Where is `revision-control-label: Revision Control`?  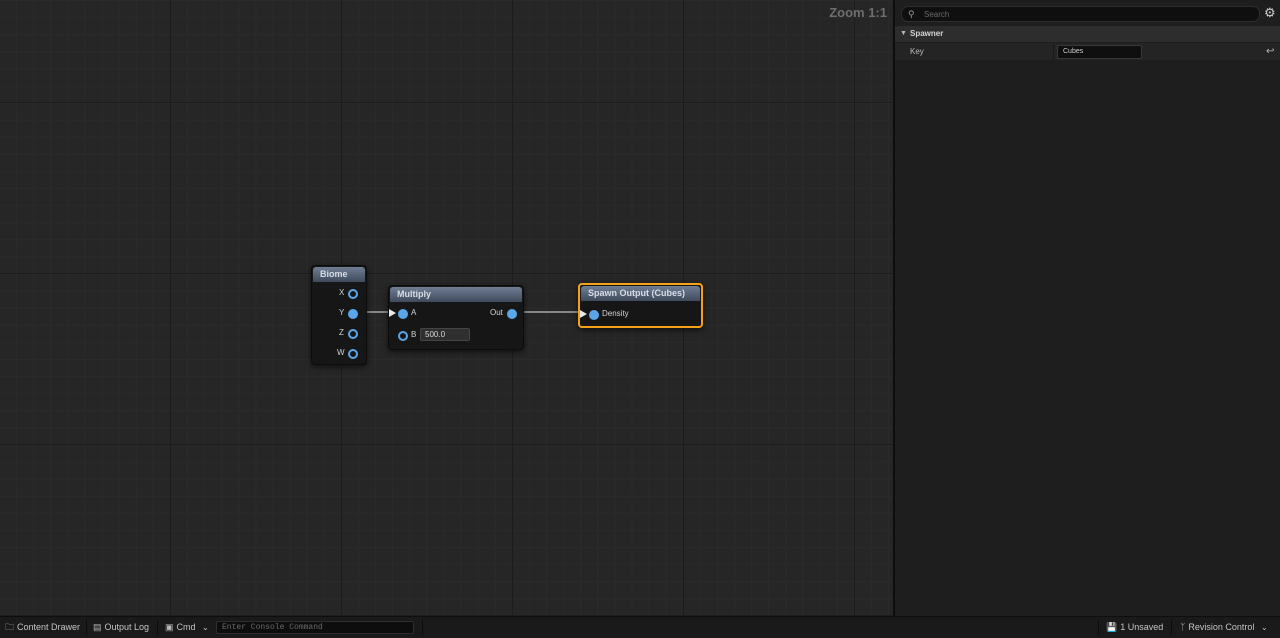 revision-control-label: Revision Control is located at coordinates (1221, 627).